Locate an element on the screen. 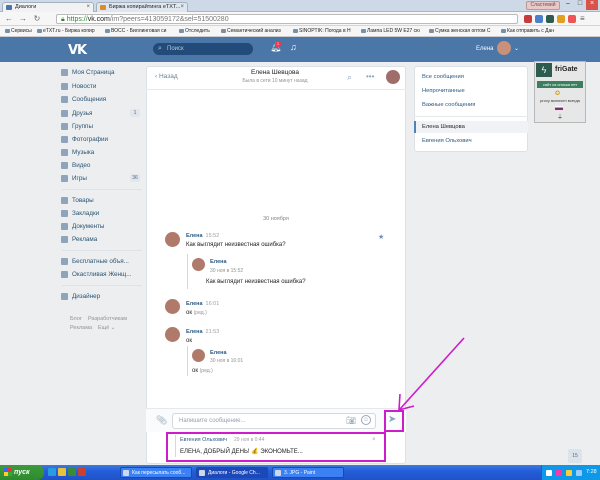  maximize-icon: □ is located at coordinates (580, 5).